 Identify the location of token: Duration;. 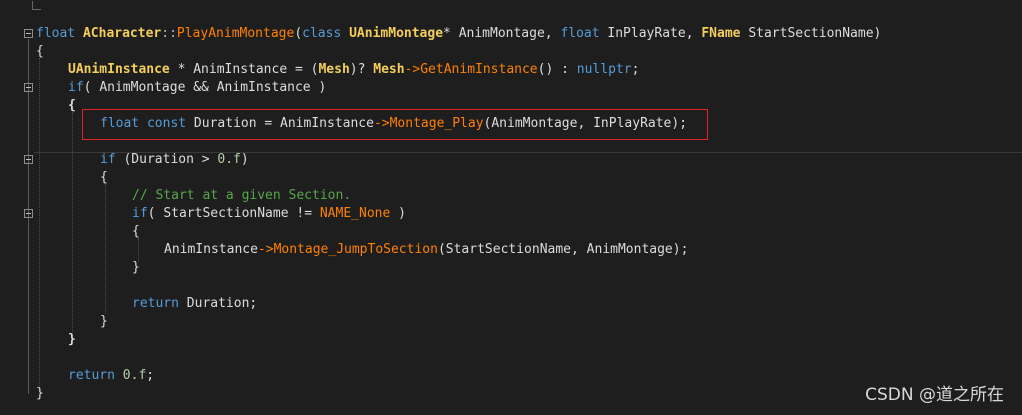
(218, 303).